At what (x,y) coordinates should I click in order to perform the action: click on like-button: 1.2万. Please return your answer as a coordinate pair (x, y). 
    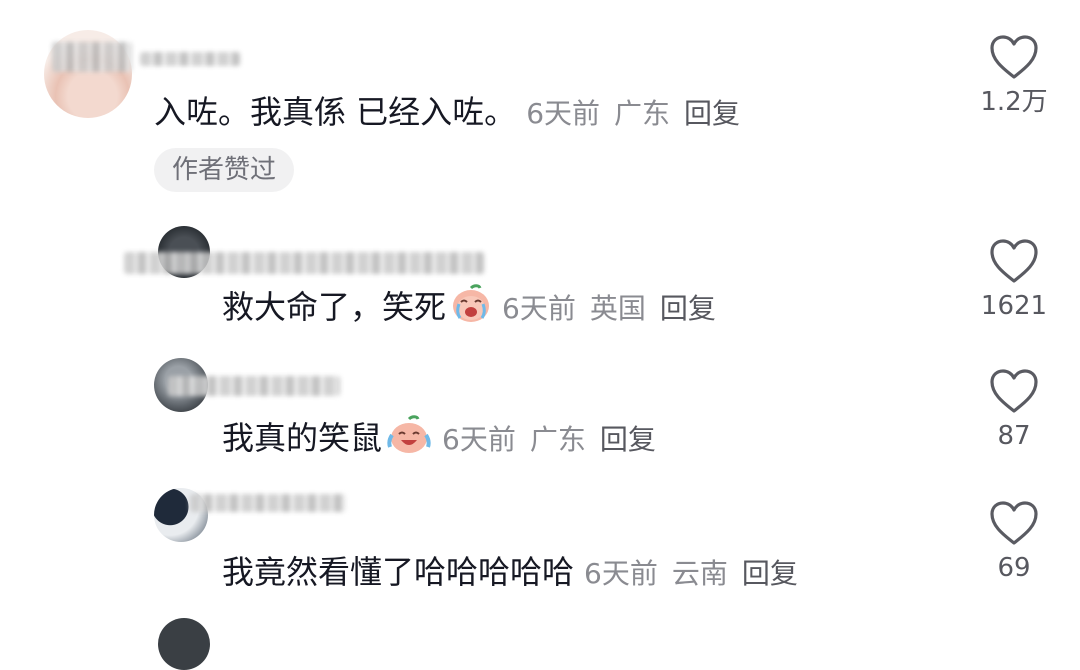
    Looking at the image, I should click on (1014, 76).